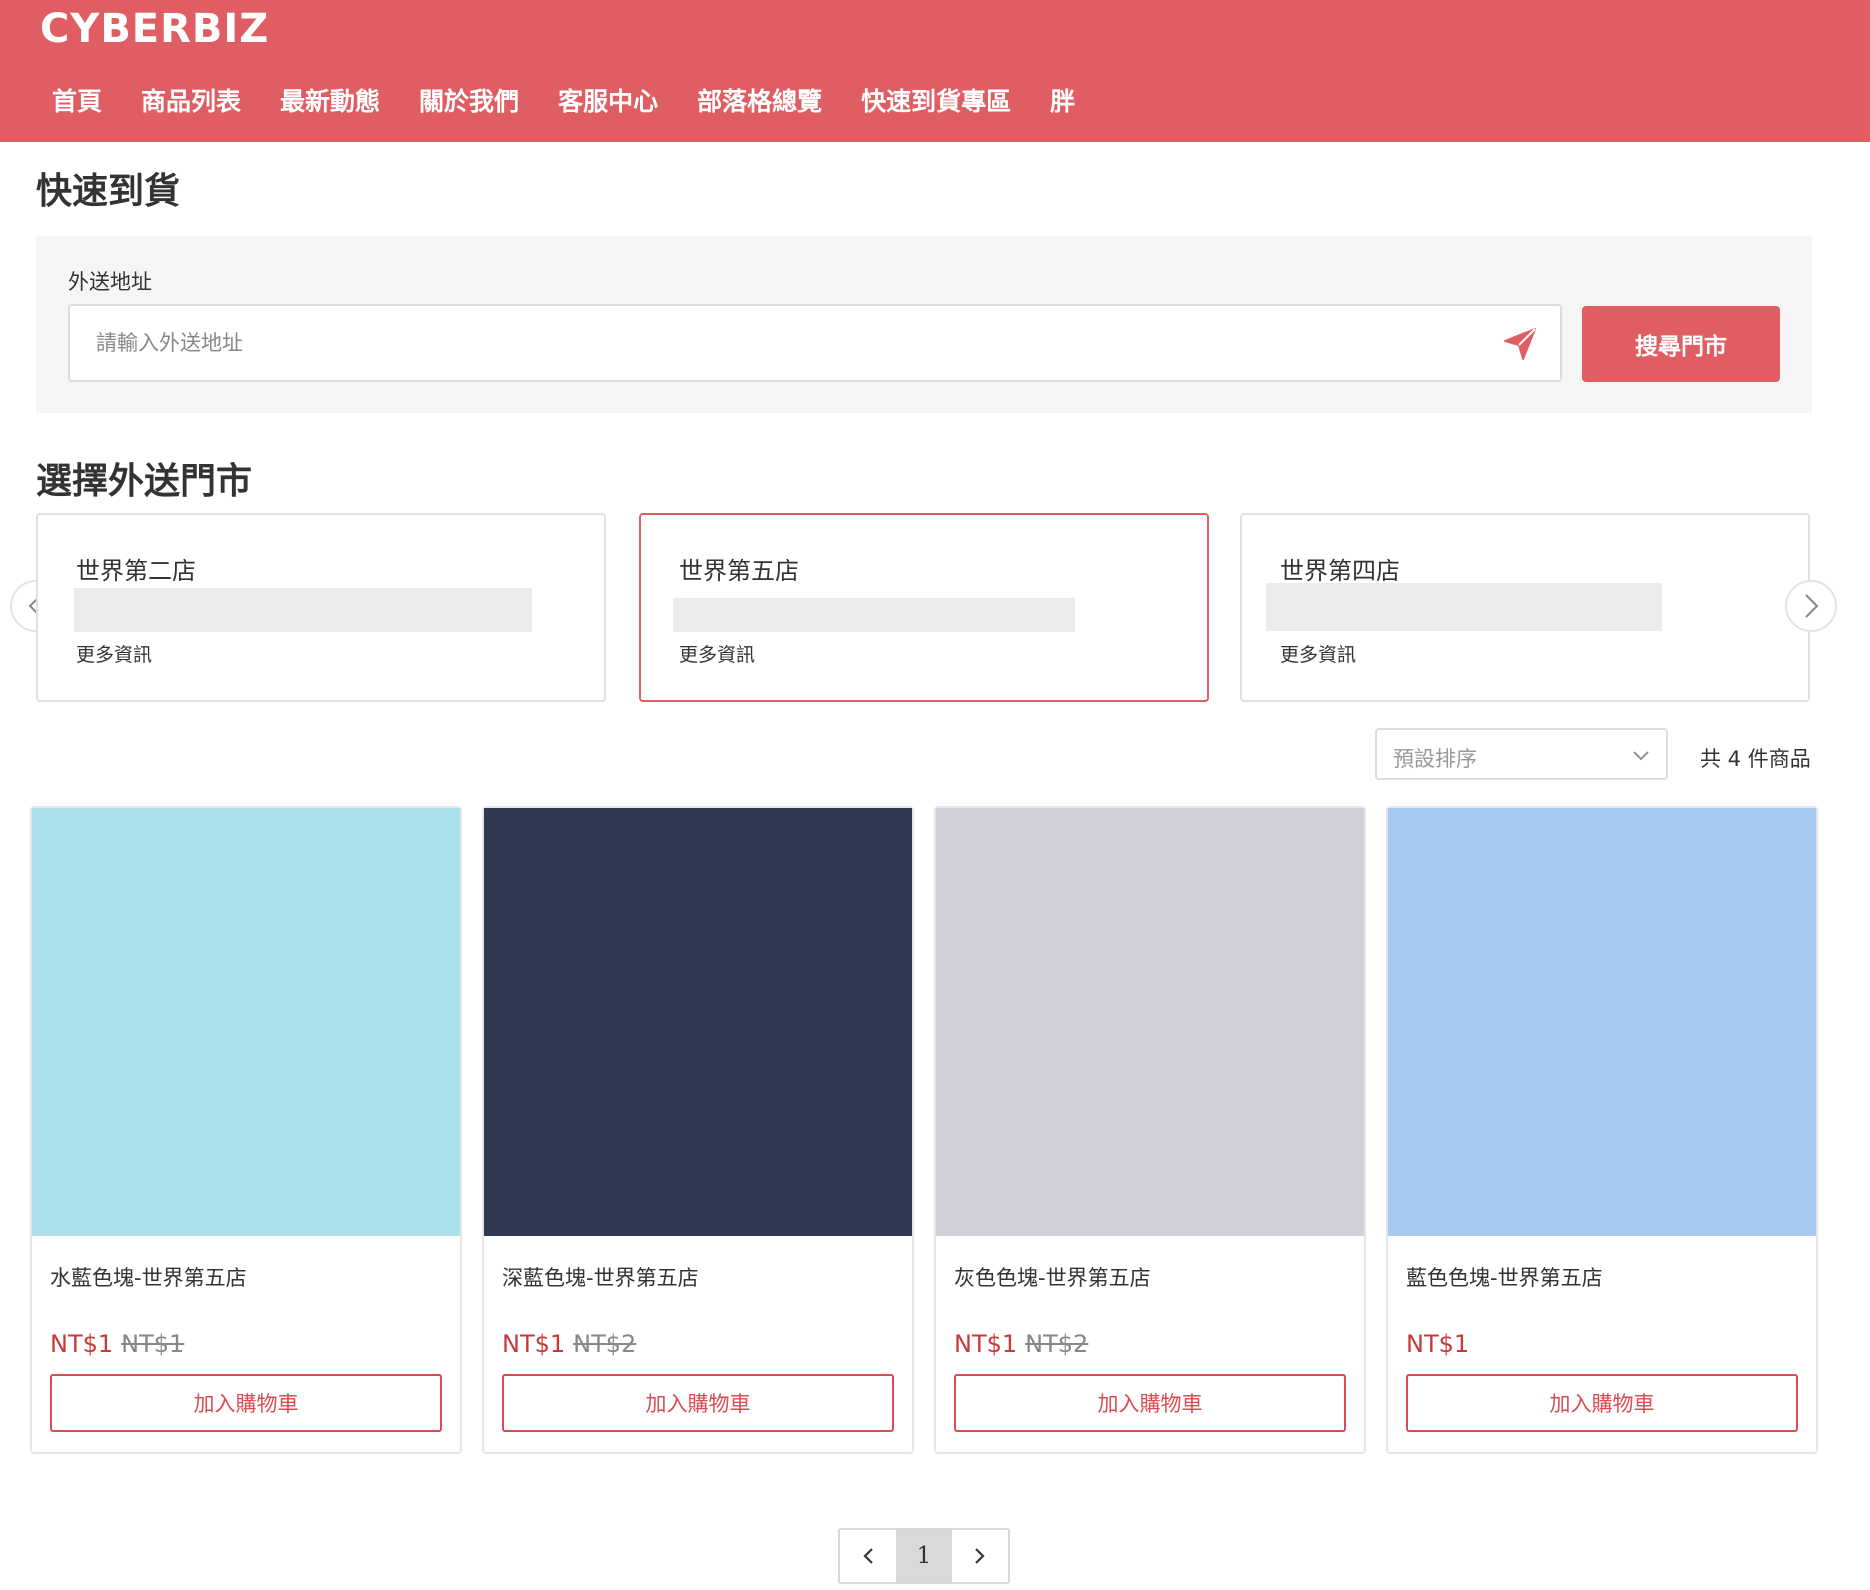  Describe the element at coordinates (144, 481) in the screenshot. I see `store-section-title: 選擇外送門市` at that location.